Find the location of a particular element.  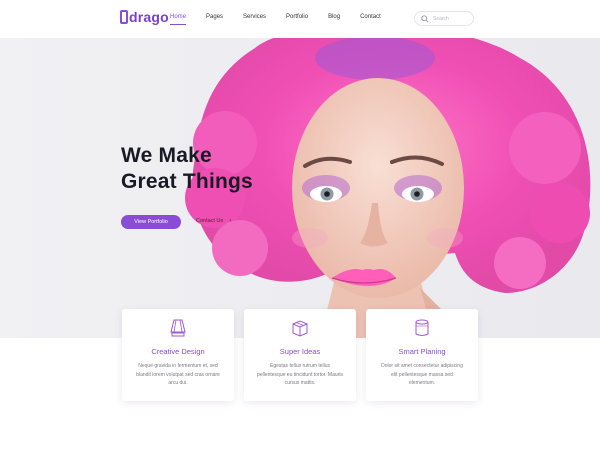

contact-us-link: Contact Us › is located at coordinates (213, 221).